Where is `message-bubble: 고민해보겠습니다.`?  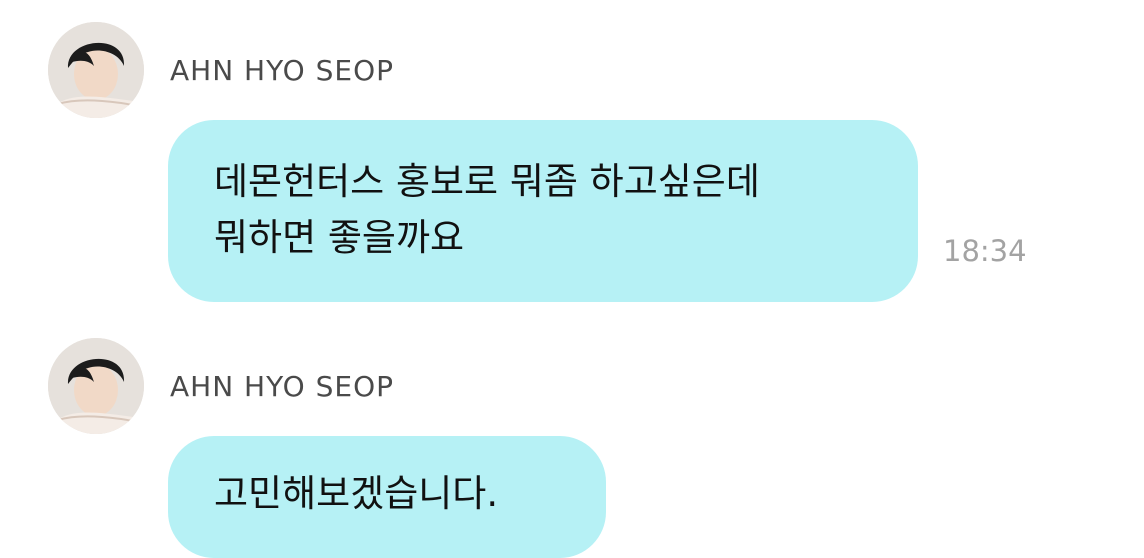
message-bubble: 고민해보겠습니다. is located at coordinates (387, 497).